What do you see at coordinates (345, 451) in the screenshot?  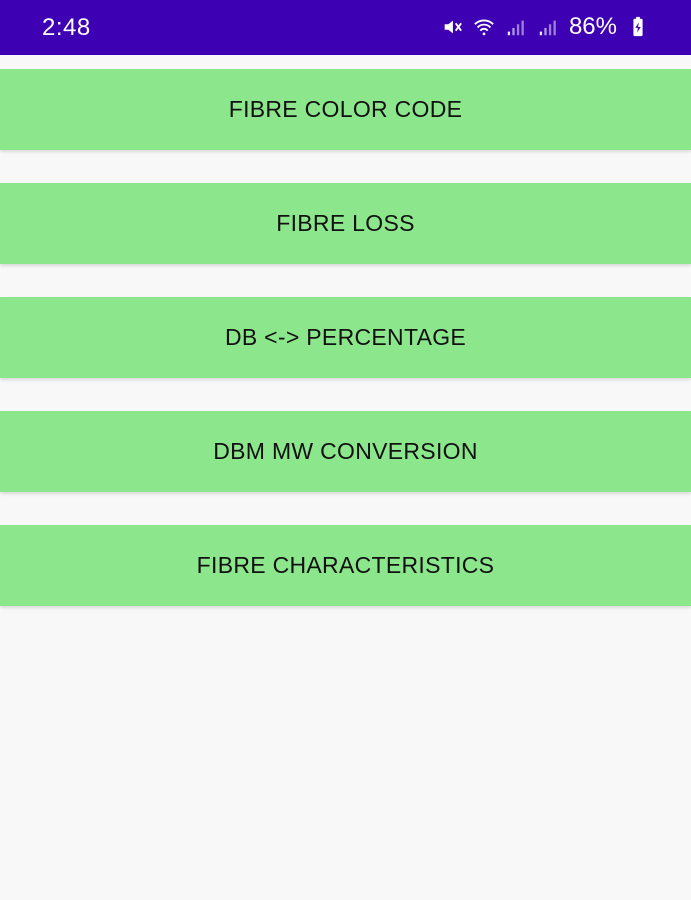 I see `dbm-mw-conversion-button: DBM MW CONVERSION` at bounding box center [345, 451].